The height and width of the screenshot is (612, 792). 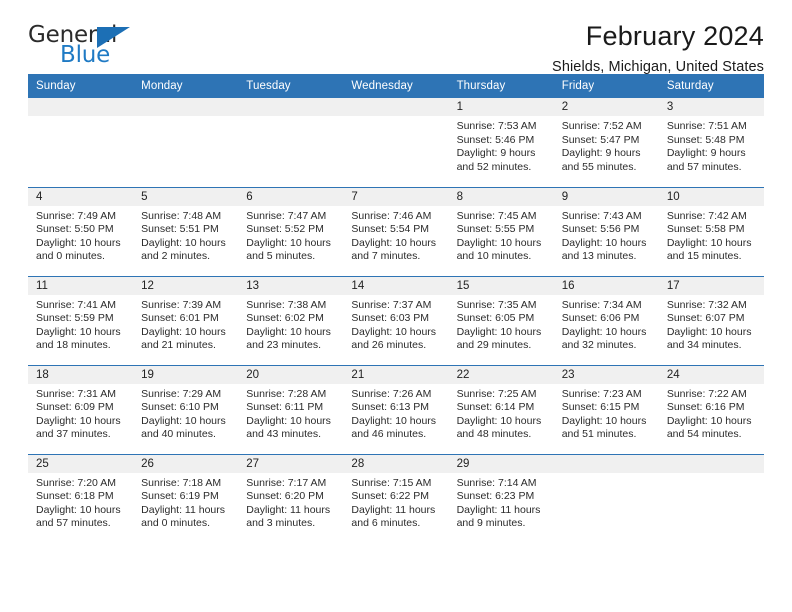 What do you see at coordinates (288, 509) in the screenshot?
I see `daylight-text-line1: Daylight: 11 hours` at bounding box center [288, 509].